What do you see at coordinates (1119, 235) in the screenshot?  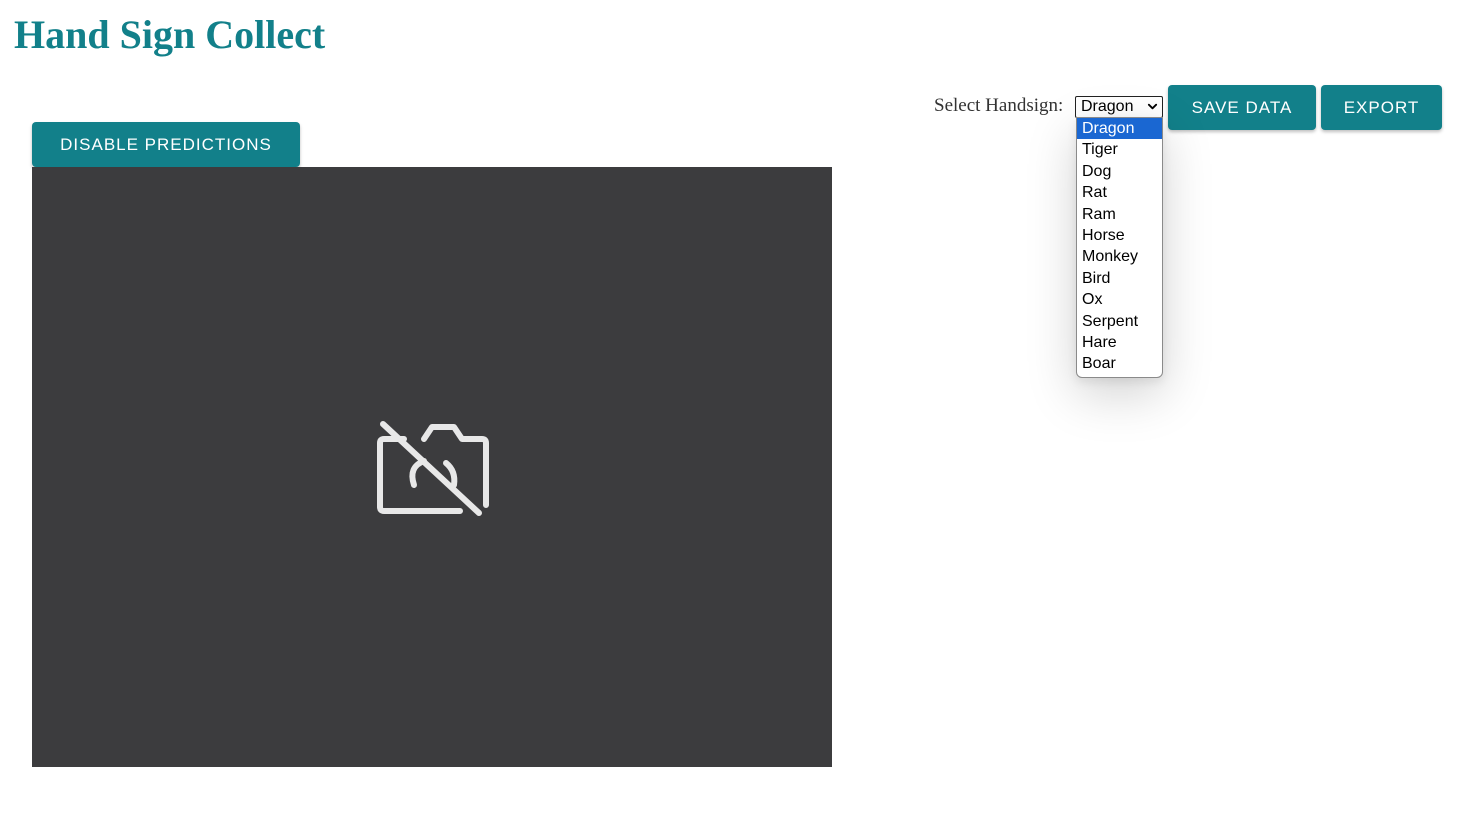 I see `dropdown-option: Horse` at bounding box center [1119, 235].